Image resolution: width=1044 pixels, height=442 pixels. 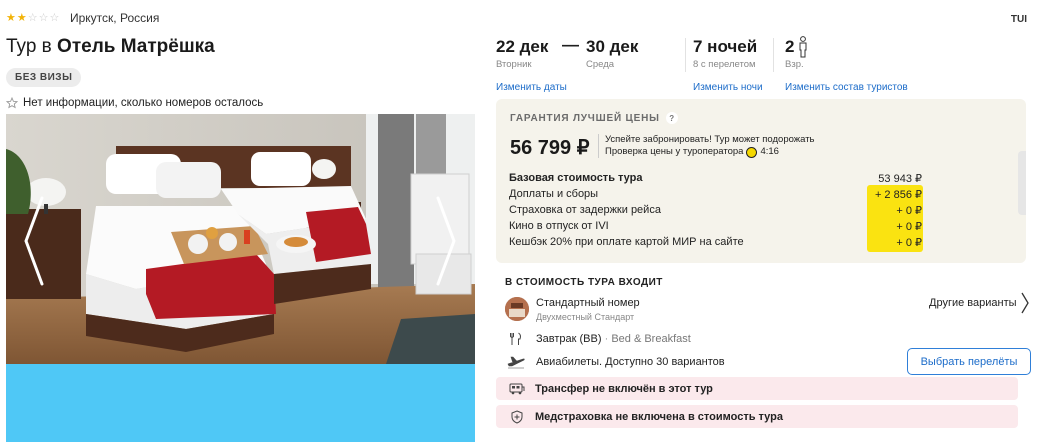 I want to click on date-dash: —, so click(x=570, y=44).